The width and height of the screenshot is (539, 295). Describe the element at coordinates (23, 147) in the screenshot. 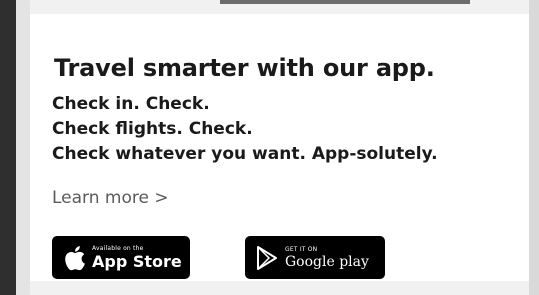

I see `left-border-inner` at that location.